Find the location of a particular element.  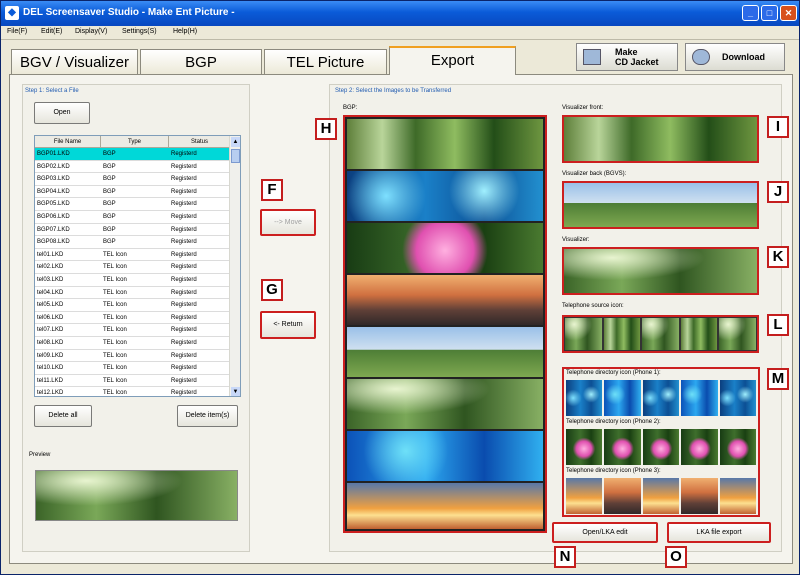

table-row: tel01.LKD TEL Icon Registerd is located at coordinates (137, 255).